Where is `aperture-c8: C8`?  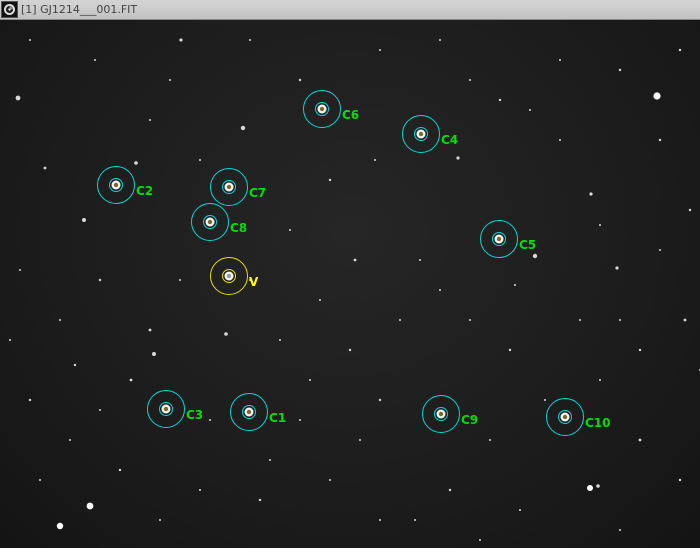
aperture-c8: C8 is located at coordinates (219, 222).